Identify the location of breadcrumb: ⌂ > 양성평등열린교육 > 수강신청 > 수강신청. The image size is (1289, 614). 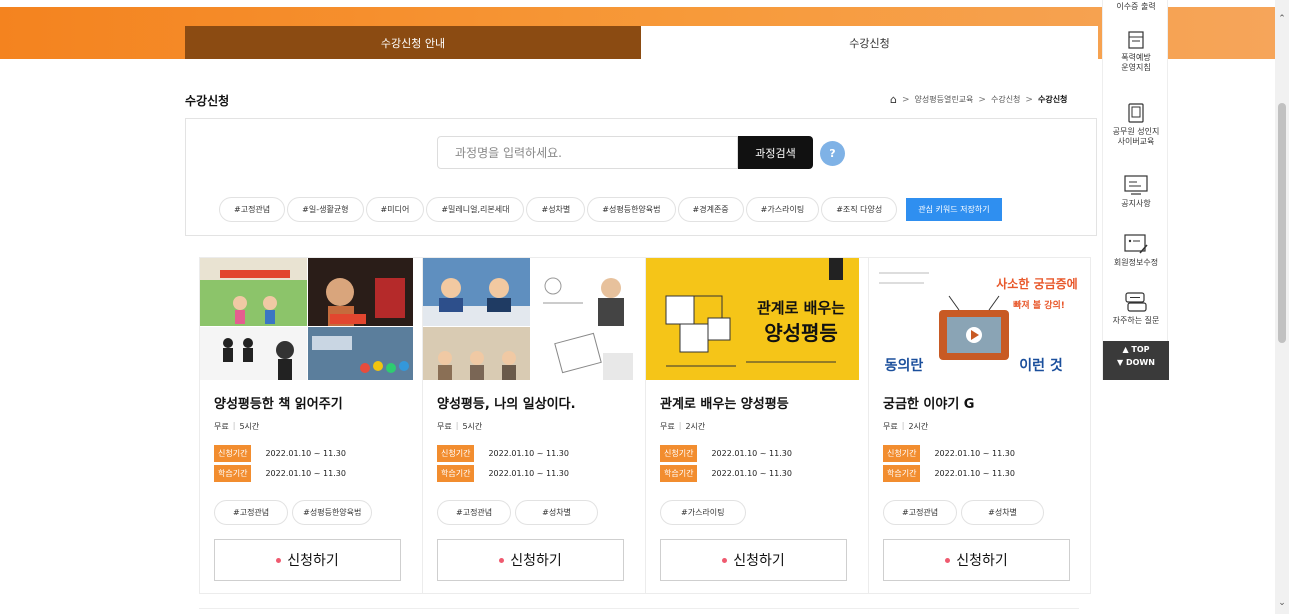
(978, 99).